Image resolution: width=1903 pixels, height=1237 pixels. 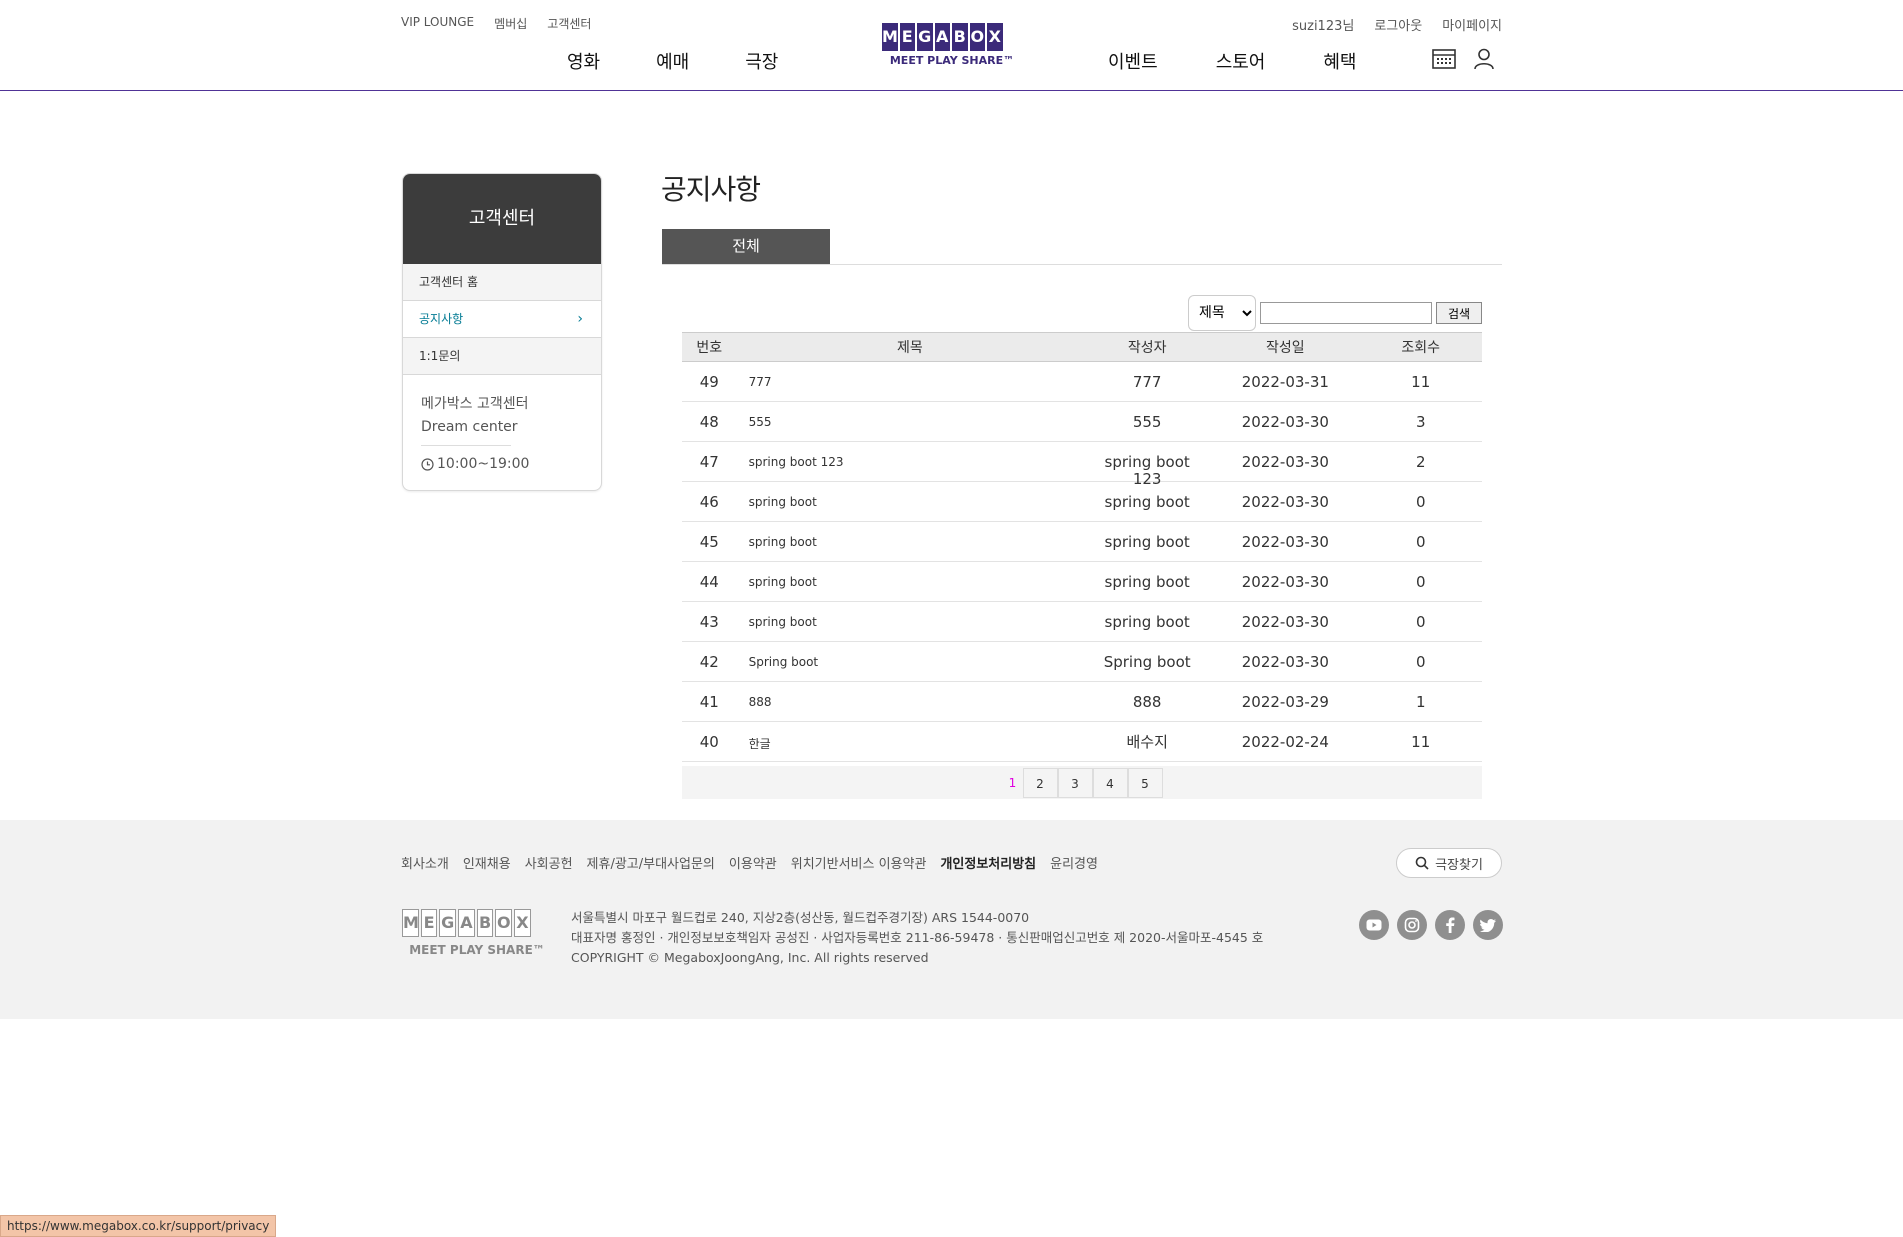 I want to click on search-type-select: 제목, so click(x=1222, y=313).